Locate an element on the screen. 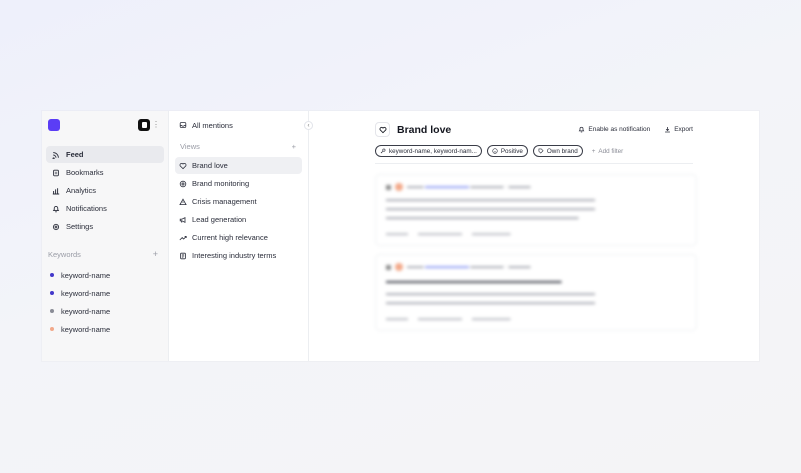  download-icon is located at coordinates (668, 130).